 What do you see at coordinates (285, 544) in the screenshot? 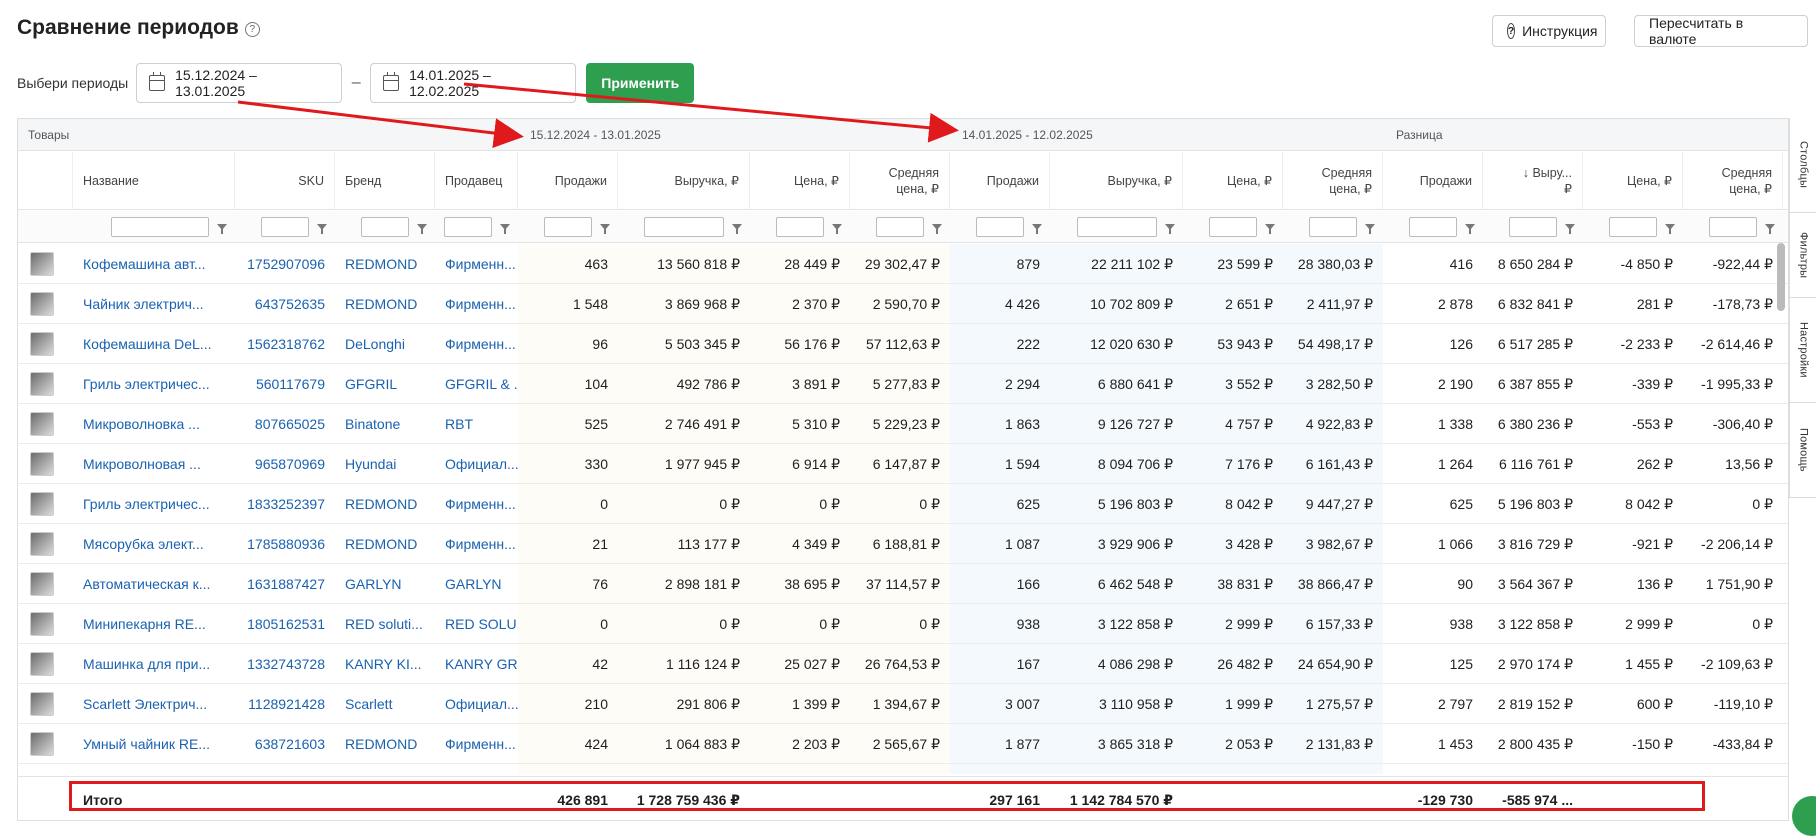
I see `cell-sku: 1785880936` at bounding box center [285, 544].